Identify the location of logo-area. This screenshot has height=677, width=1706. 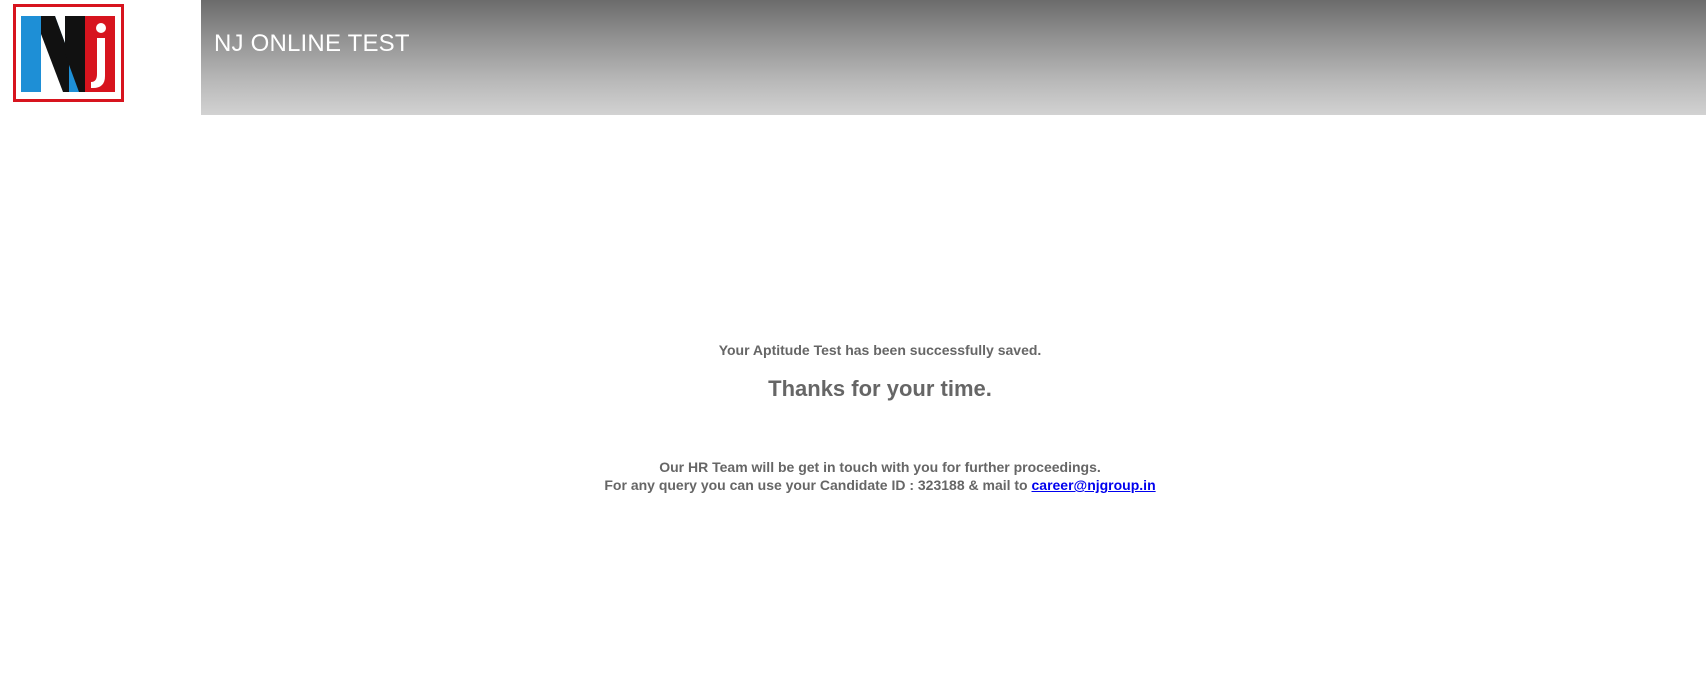
(100, 57).